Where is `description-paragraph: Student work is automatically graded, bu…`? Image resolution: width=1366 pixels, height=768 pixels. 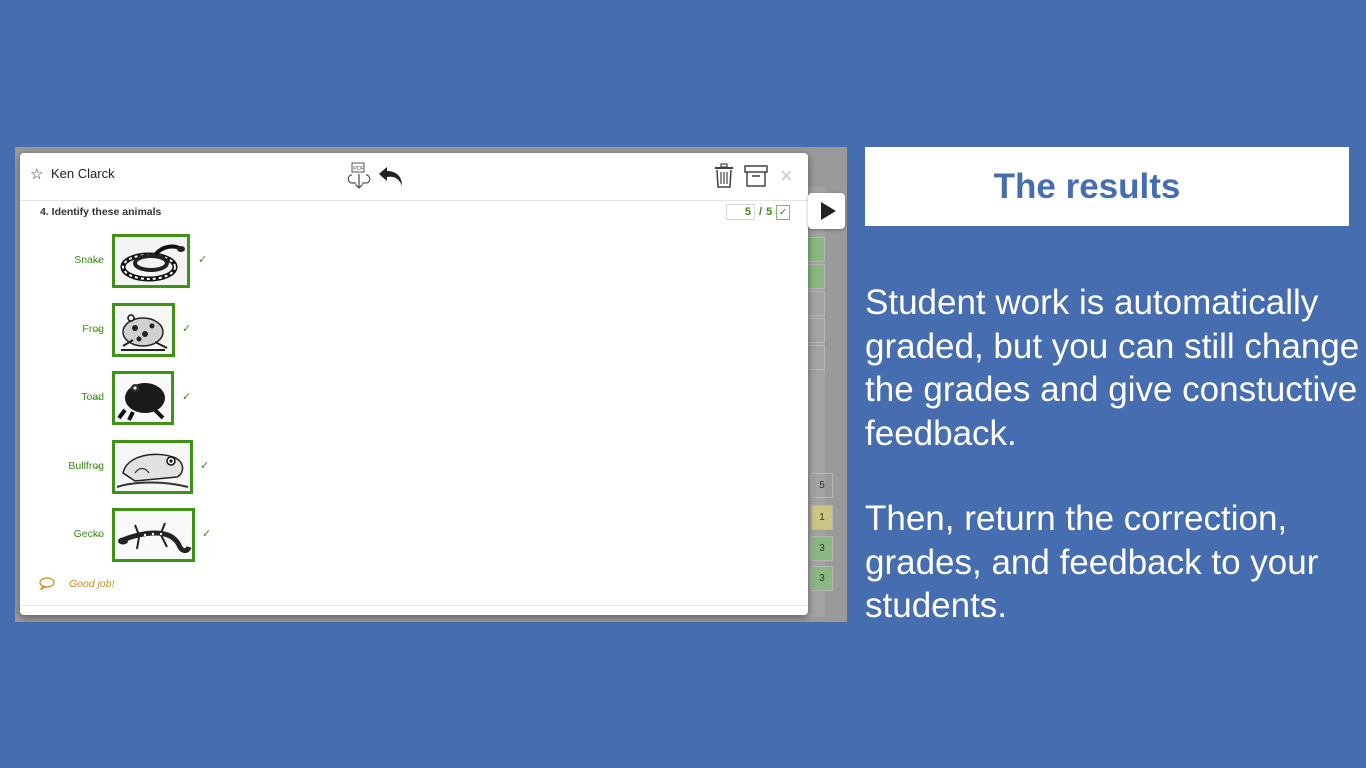 description-paragraph: Student work is automatically graded, bu… is located at coordinates (1112, 368).